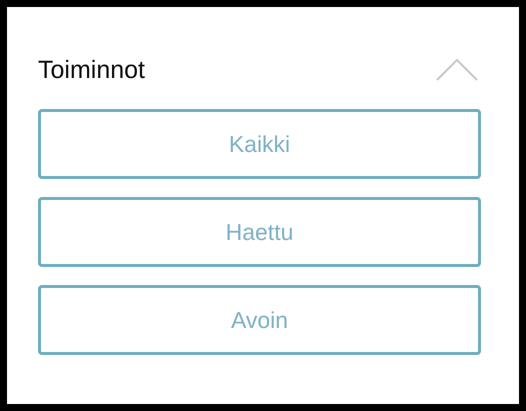  I want to click on filter-button: Avoin, so click(259, 320).